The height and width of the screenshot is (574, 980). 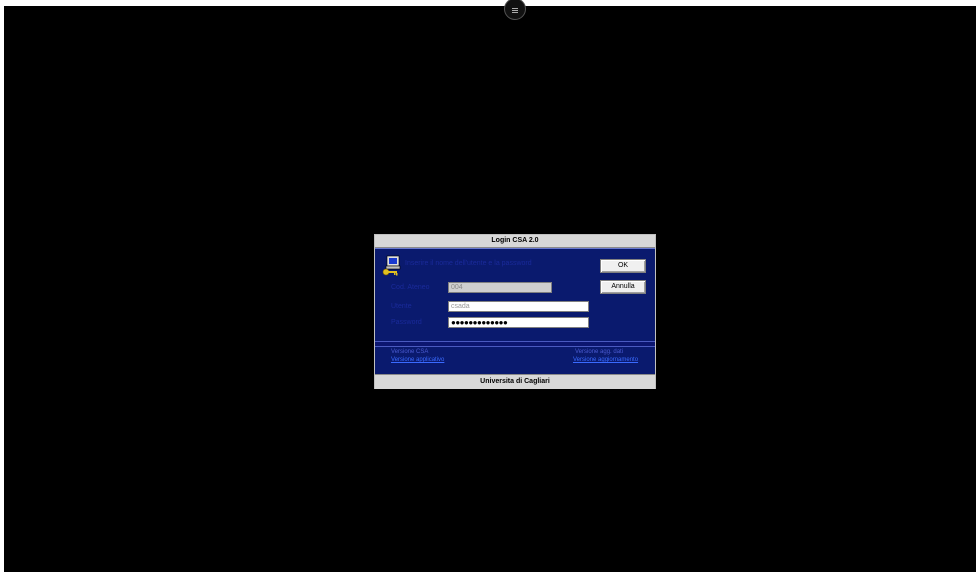 I want to click on ateneo-label: Cod. Ateneo, so click(x=410, y=287).